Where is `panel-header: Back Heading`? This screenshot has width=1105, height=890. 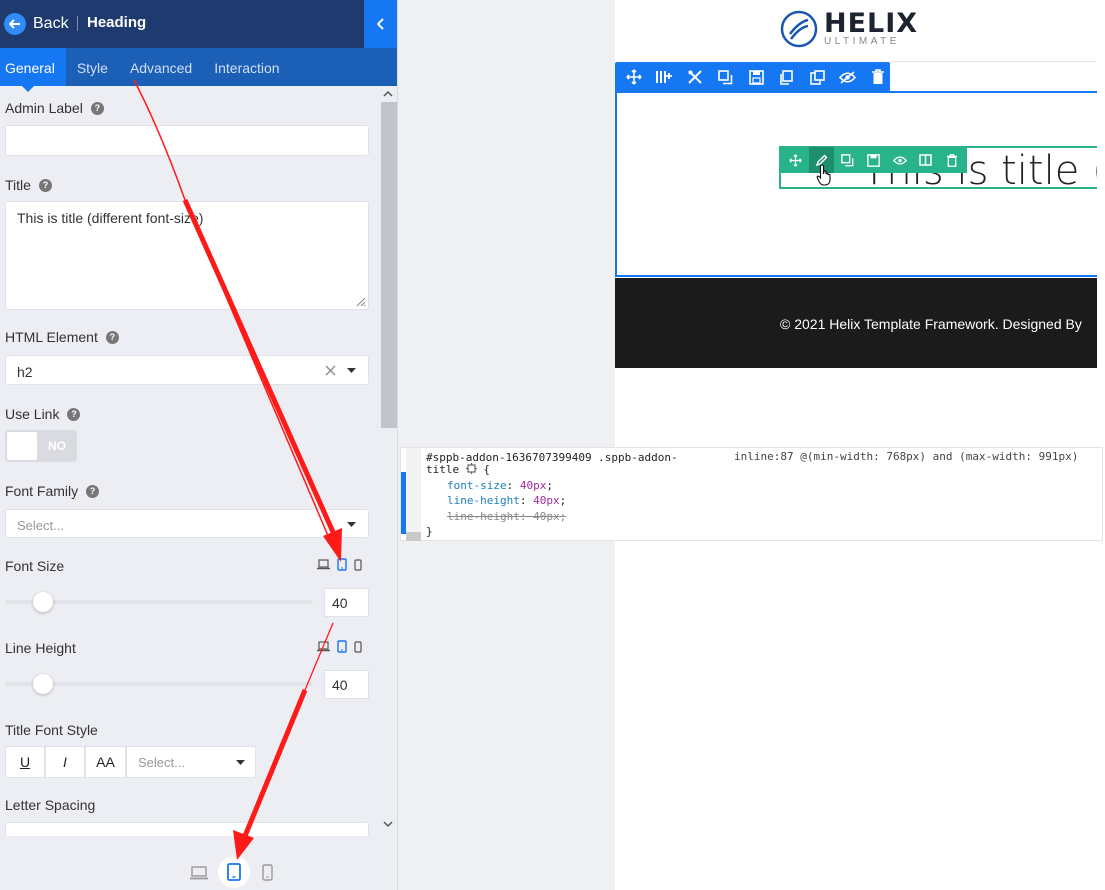
panel-header: Back Heading is located at coordinates (198, 24).